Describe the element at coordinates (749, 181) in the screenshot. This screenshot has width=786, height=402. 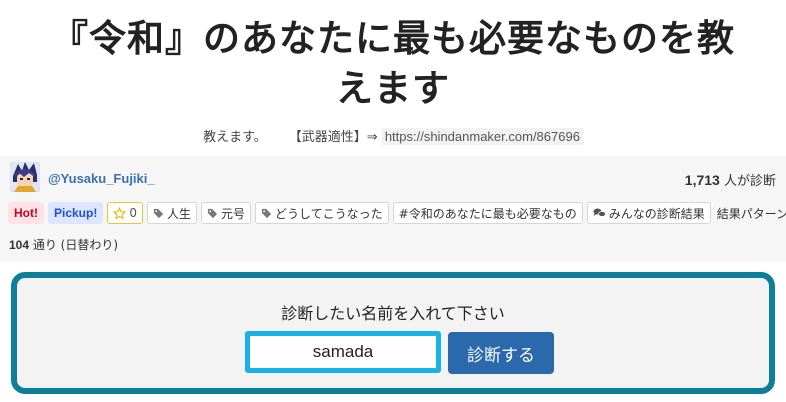
I see `diagnosis-count-suffix: 人が診断` at that location.